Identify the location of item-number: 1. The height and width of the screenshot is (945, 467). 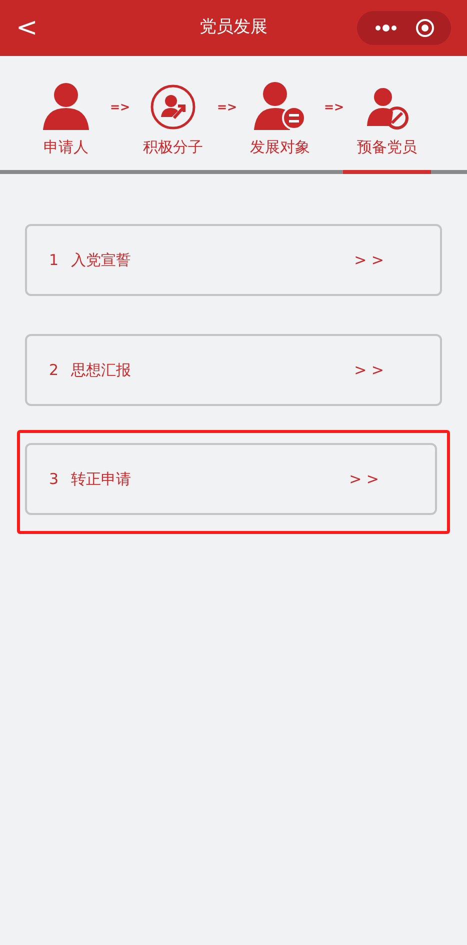
(54, 260).